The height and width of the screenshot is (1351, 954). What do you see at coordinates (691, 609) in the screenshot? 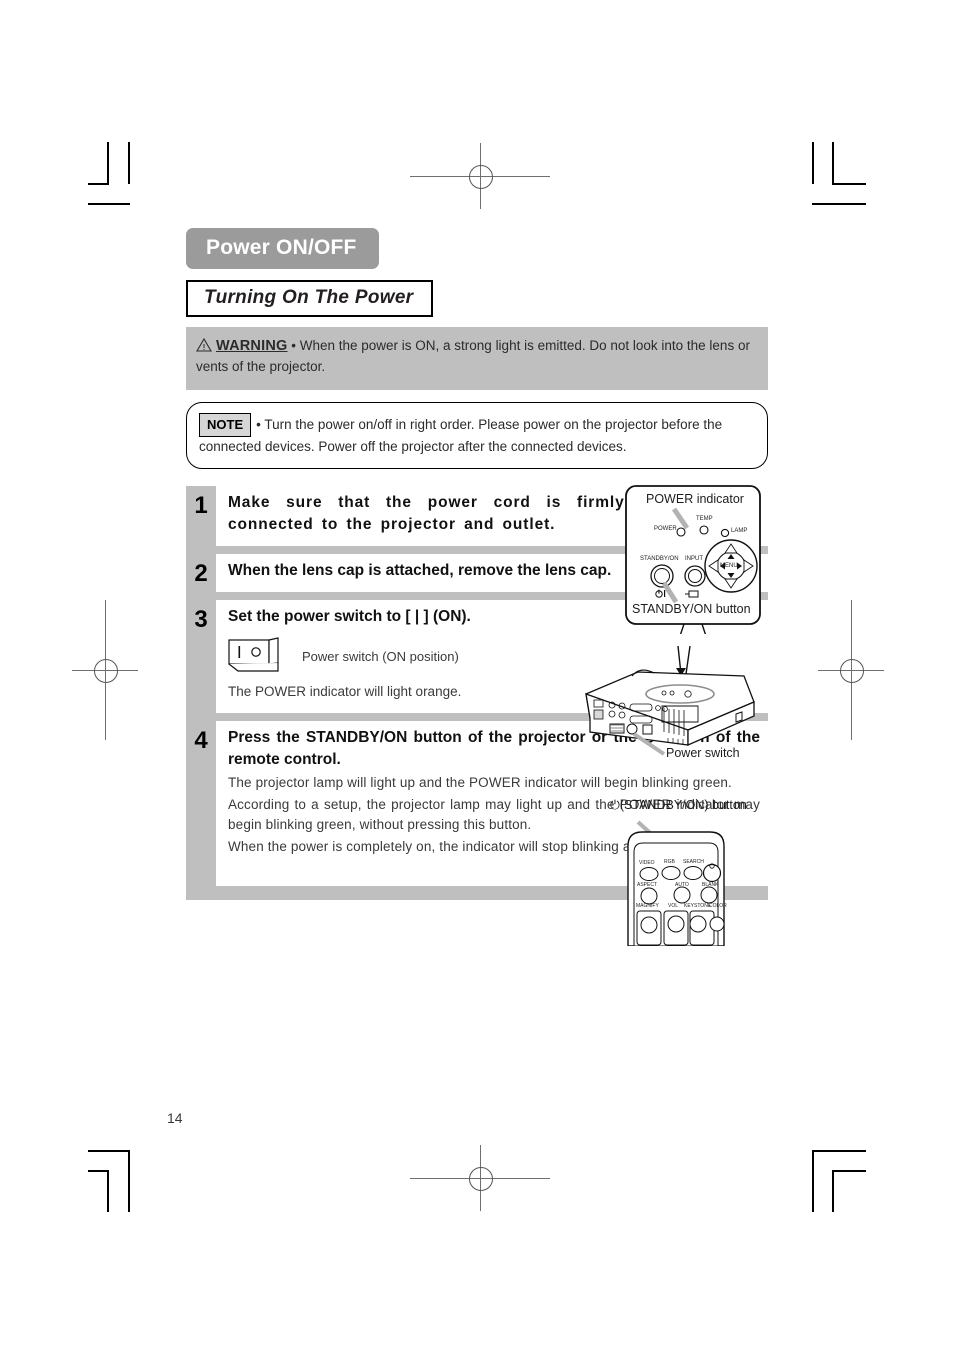
I see `control-panel-callout-standby: STANDBY/ON button` at bounding box center [691, 609].